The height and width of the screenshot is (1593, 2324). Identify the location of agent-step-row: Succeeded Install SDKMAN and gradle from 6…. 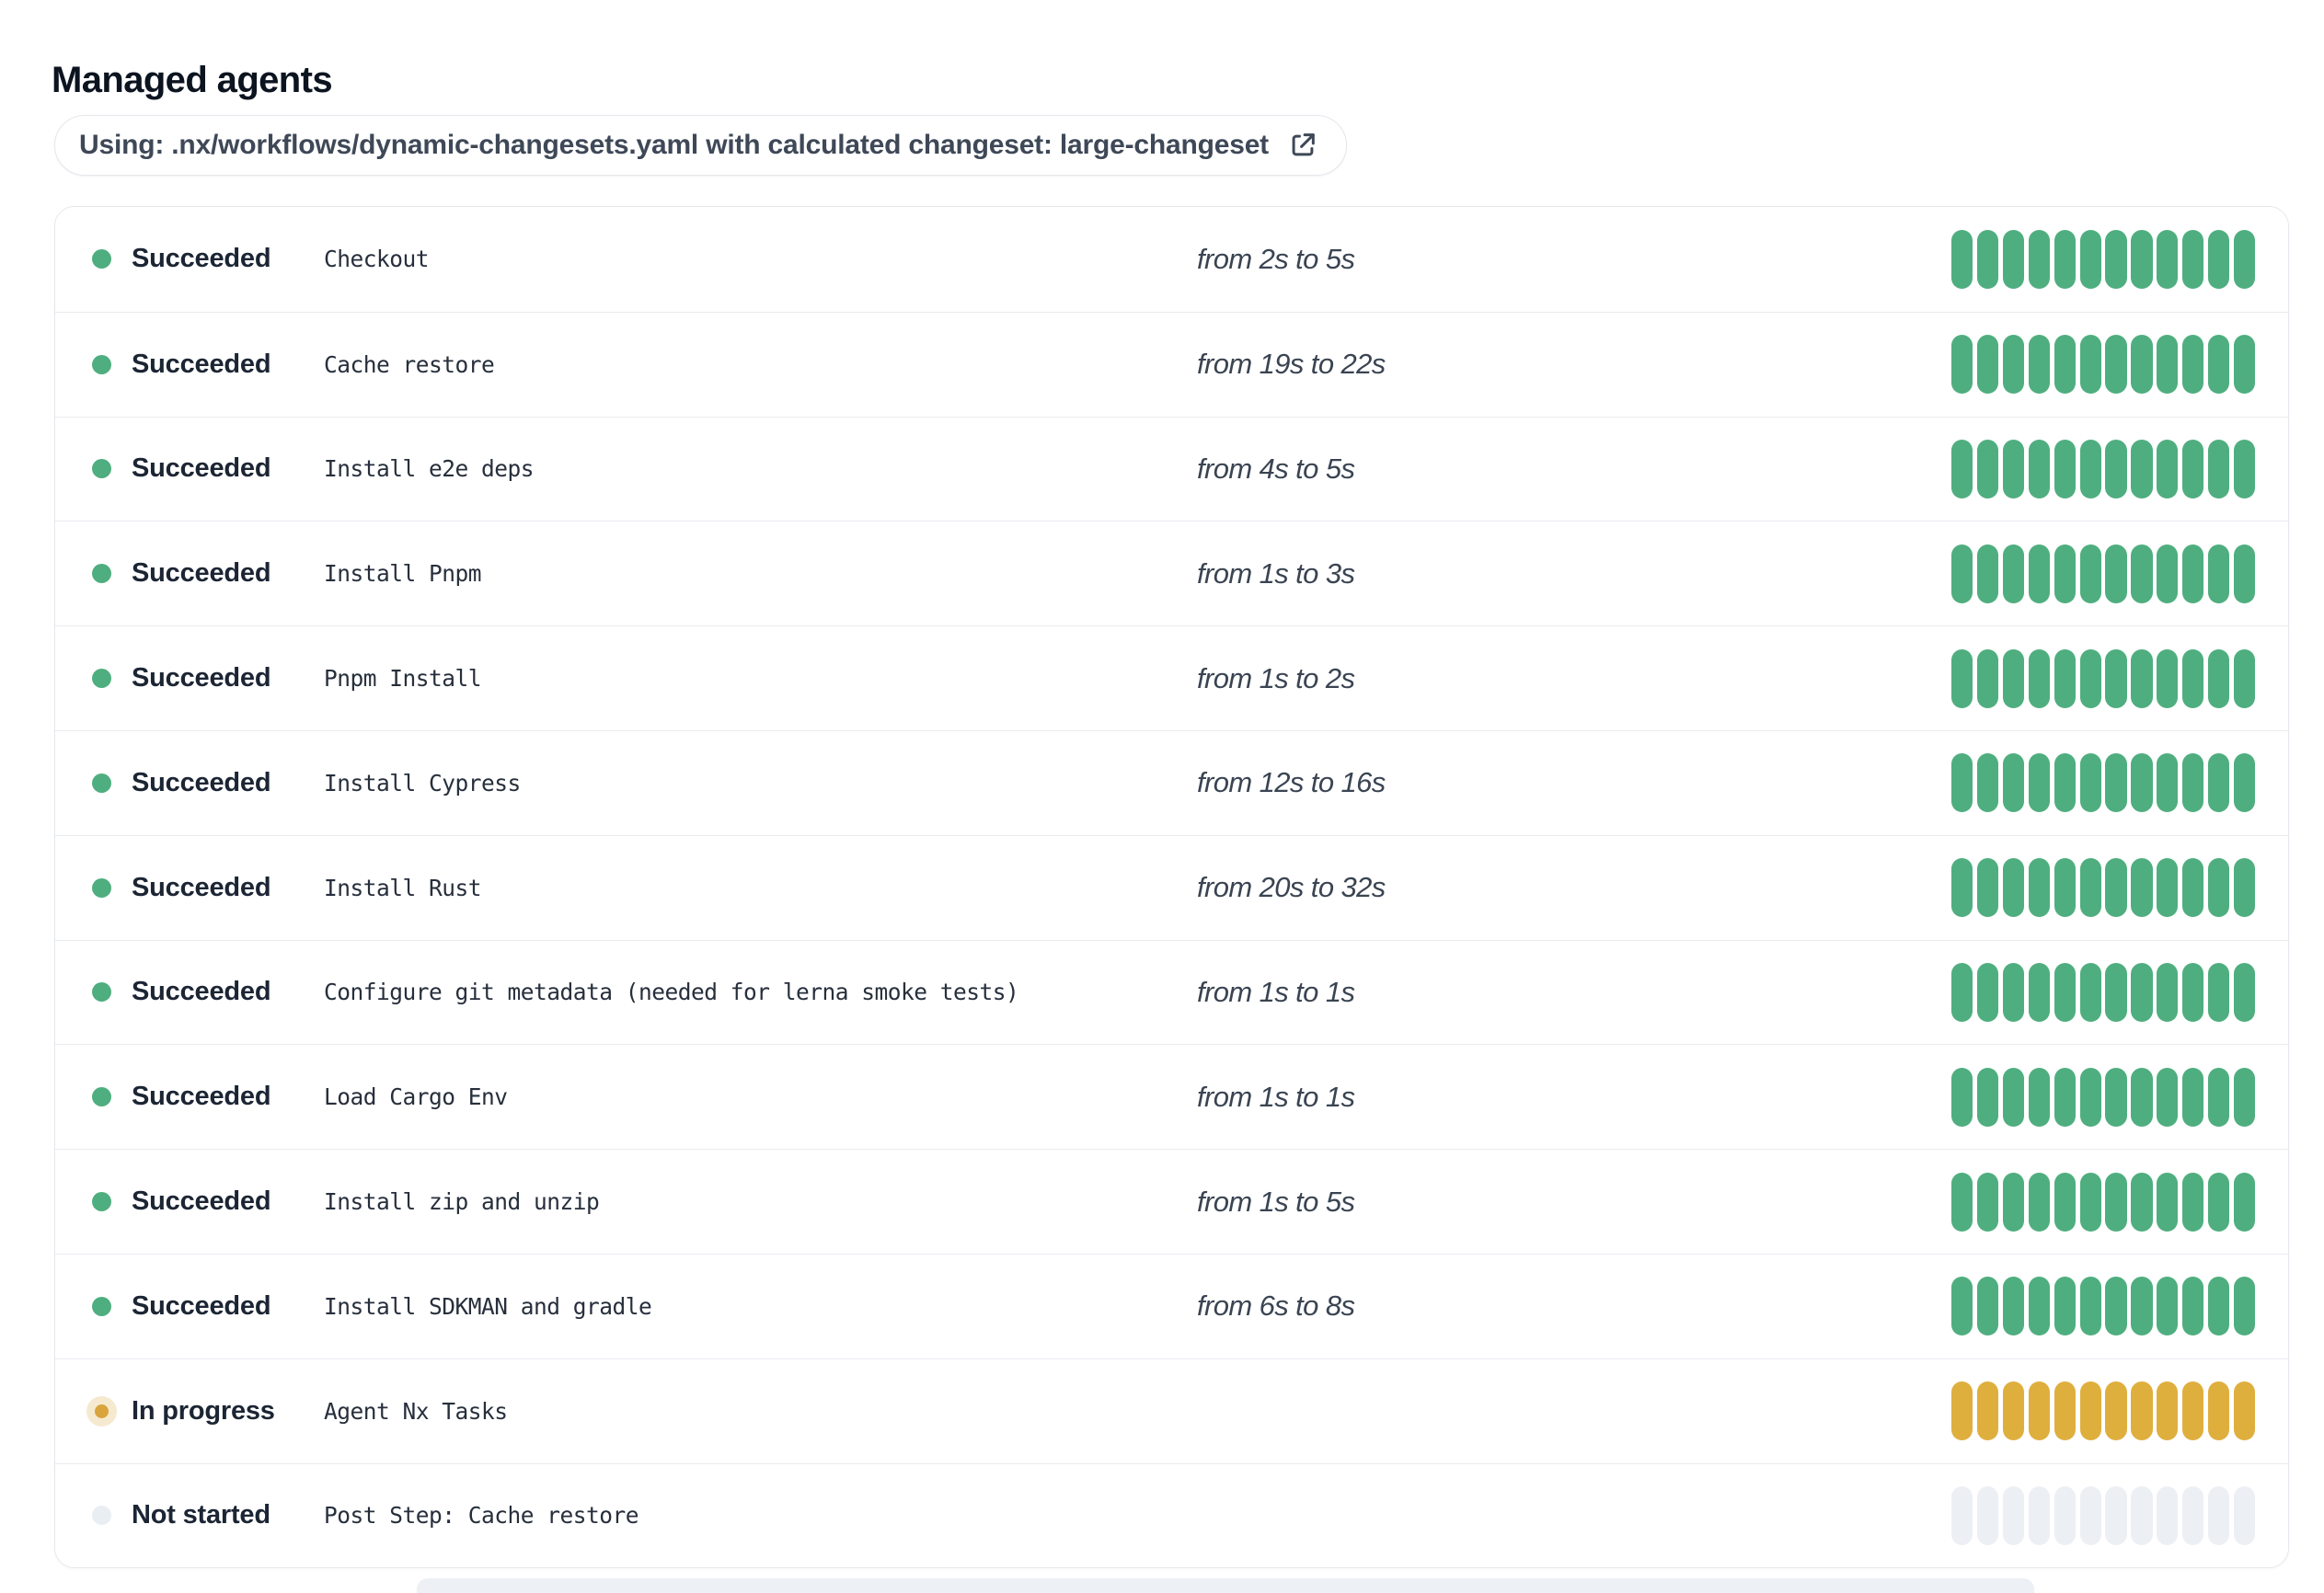
(1171, 1305).